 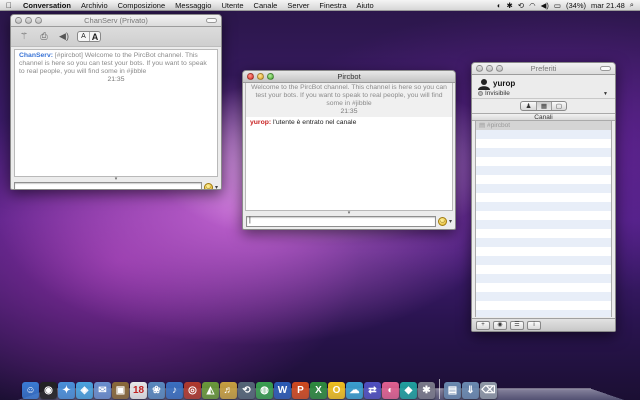 I want to click on bluetooth-icon: ✱, so click(x=510, y=5).